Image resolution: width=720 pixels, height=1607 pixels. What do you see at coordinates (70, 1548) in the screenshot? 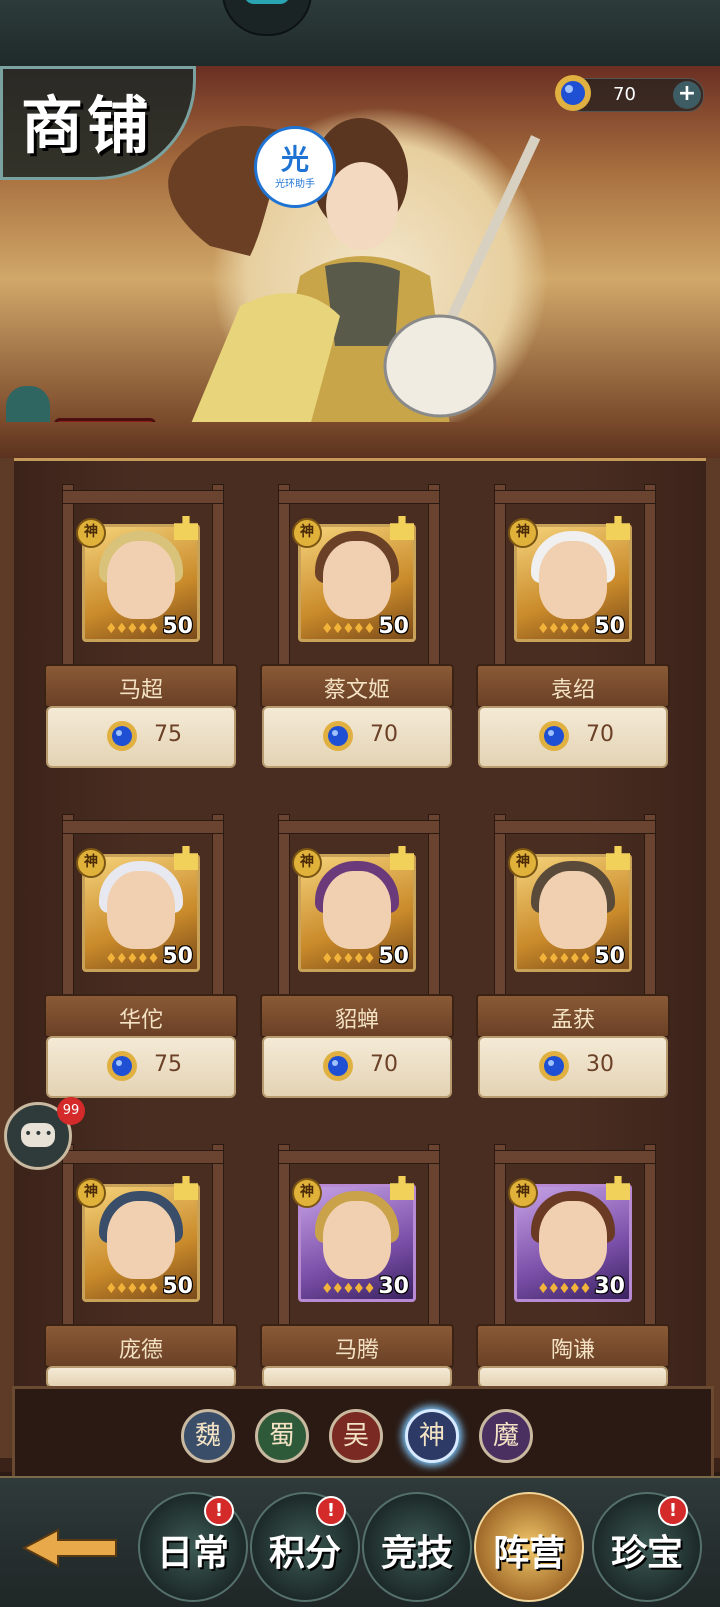
I see `back-arrow-icon` at bounding box center [70, 1548].